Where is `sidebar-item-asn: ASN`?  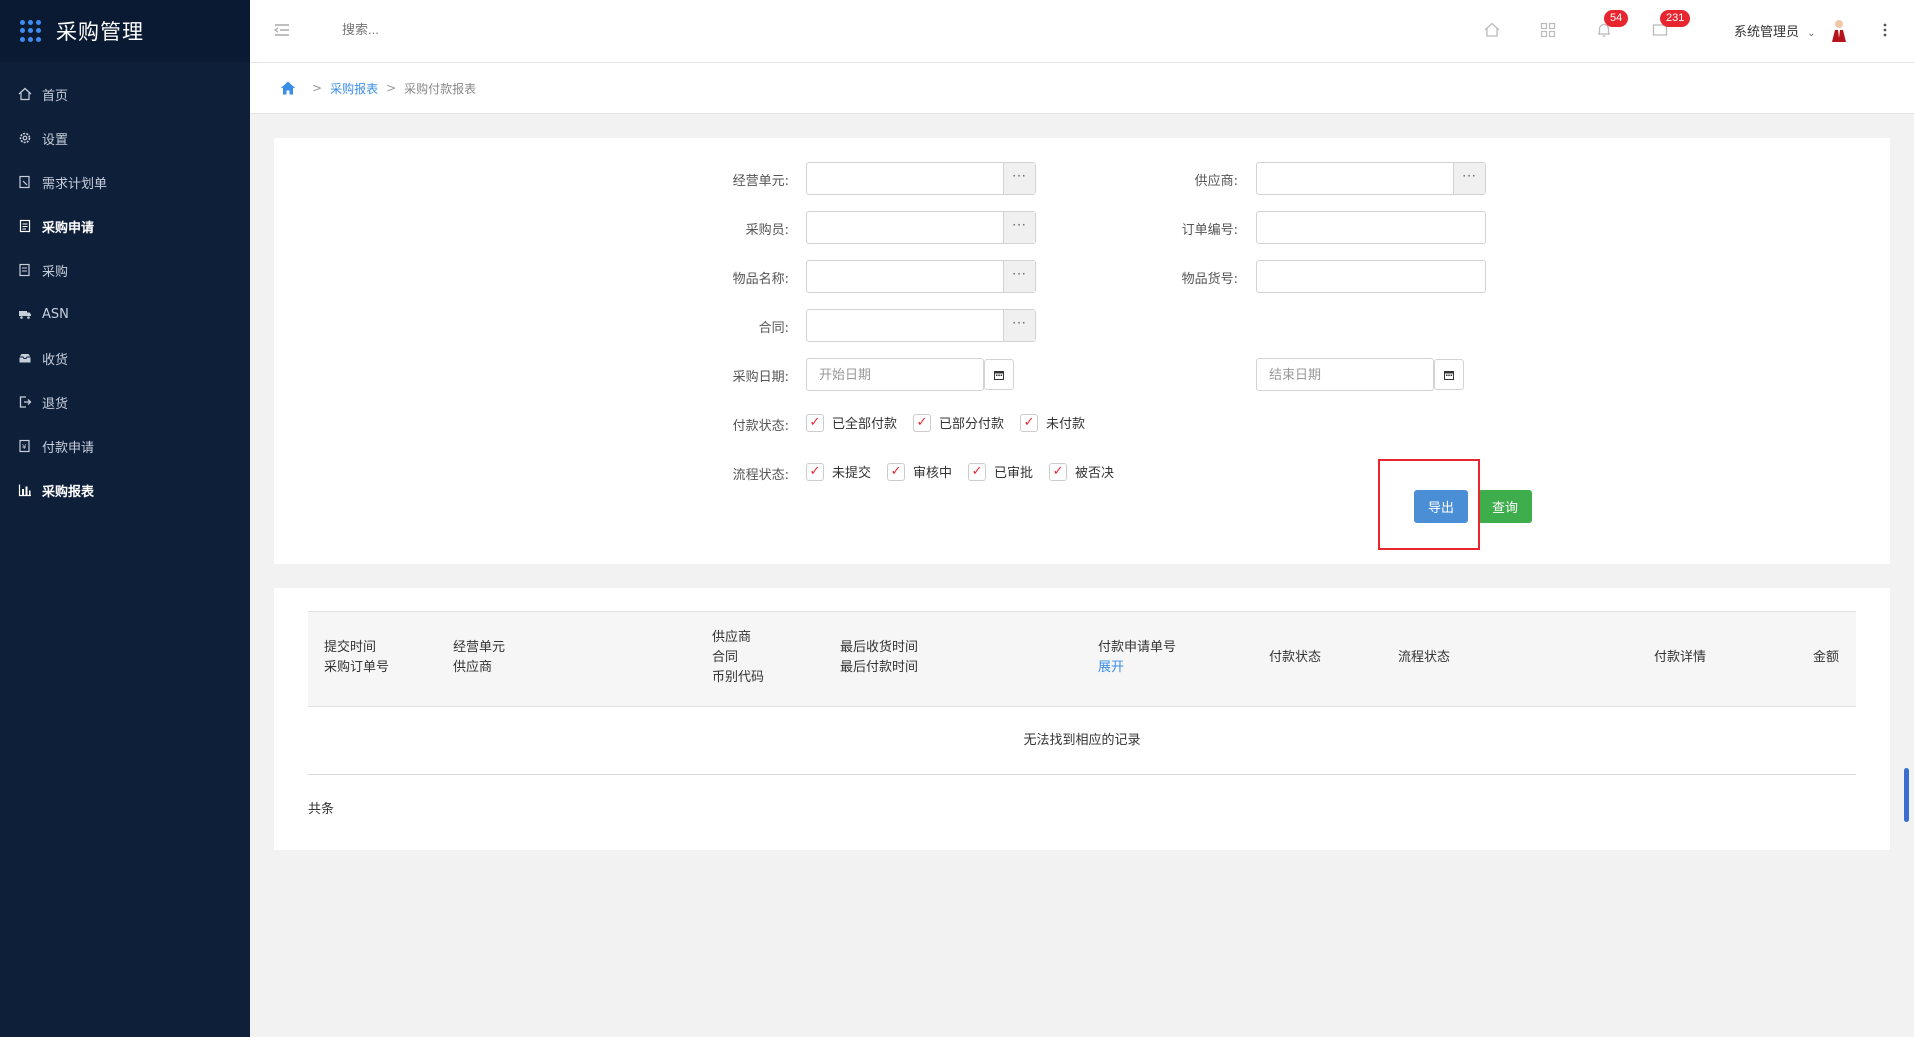 sidebar-item-asn: ASN is located at coordinates (125, 314).